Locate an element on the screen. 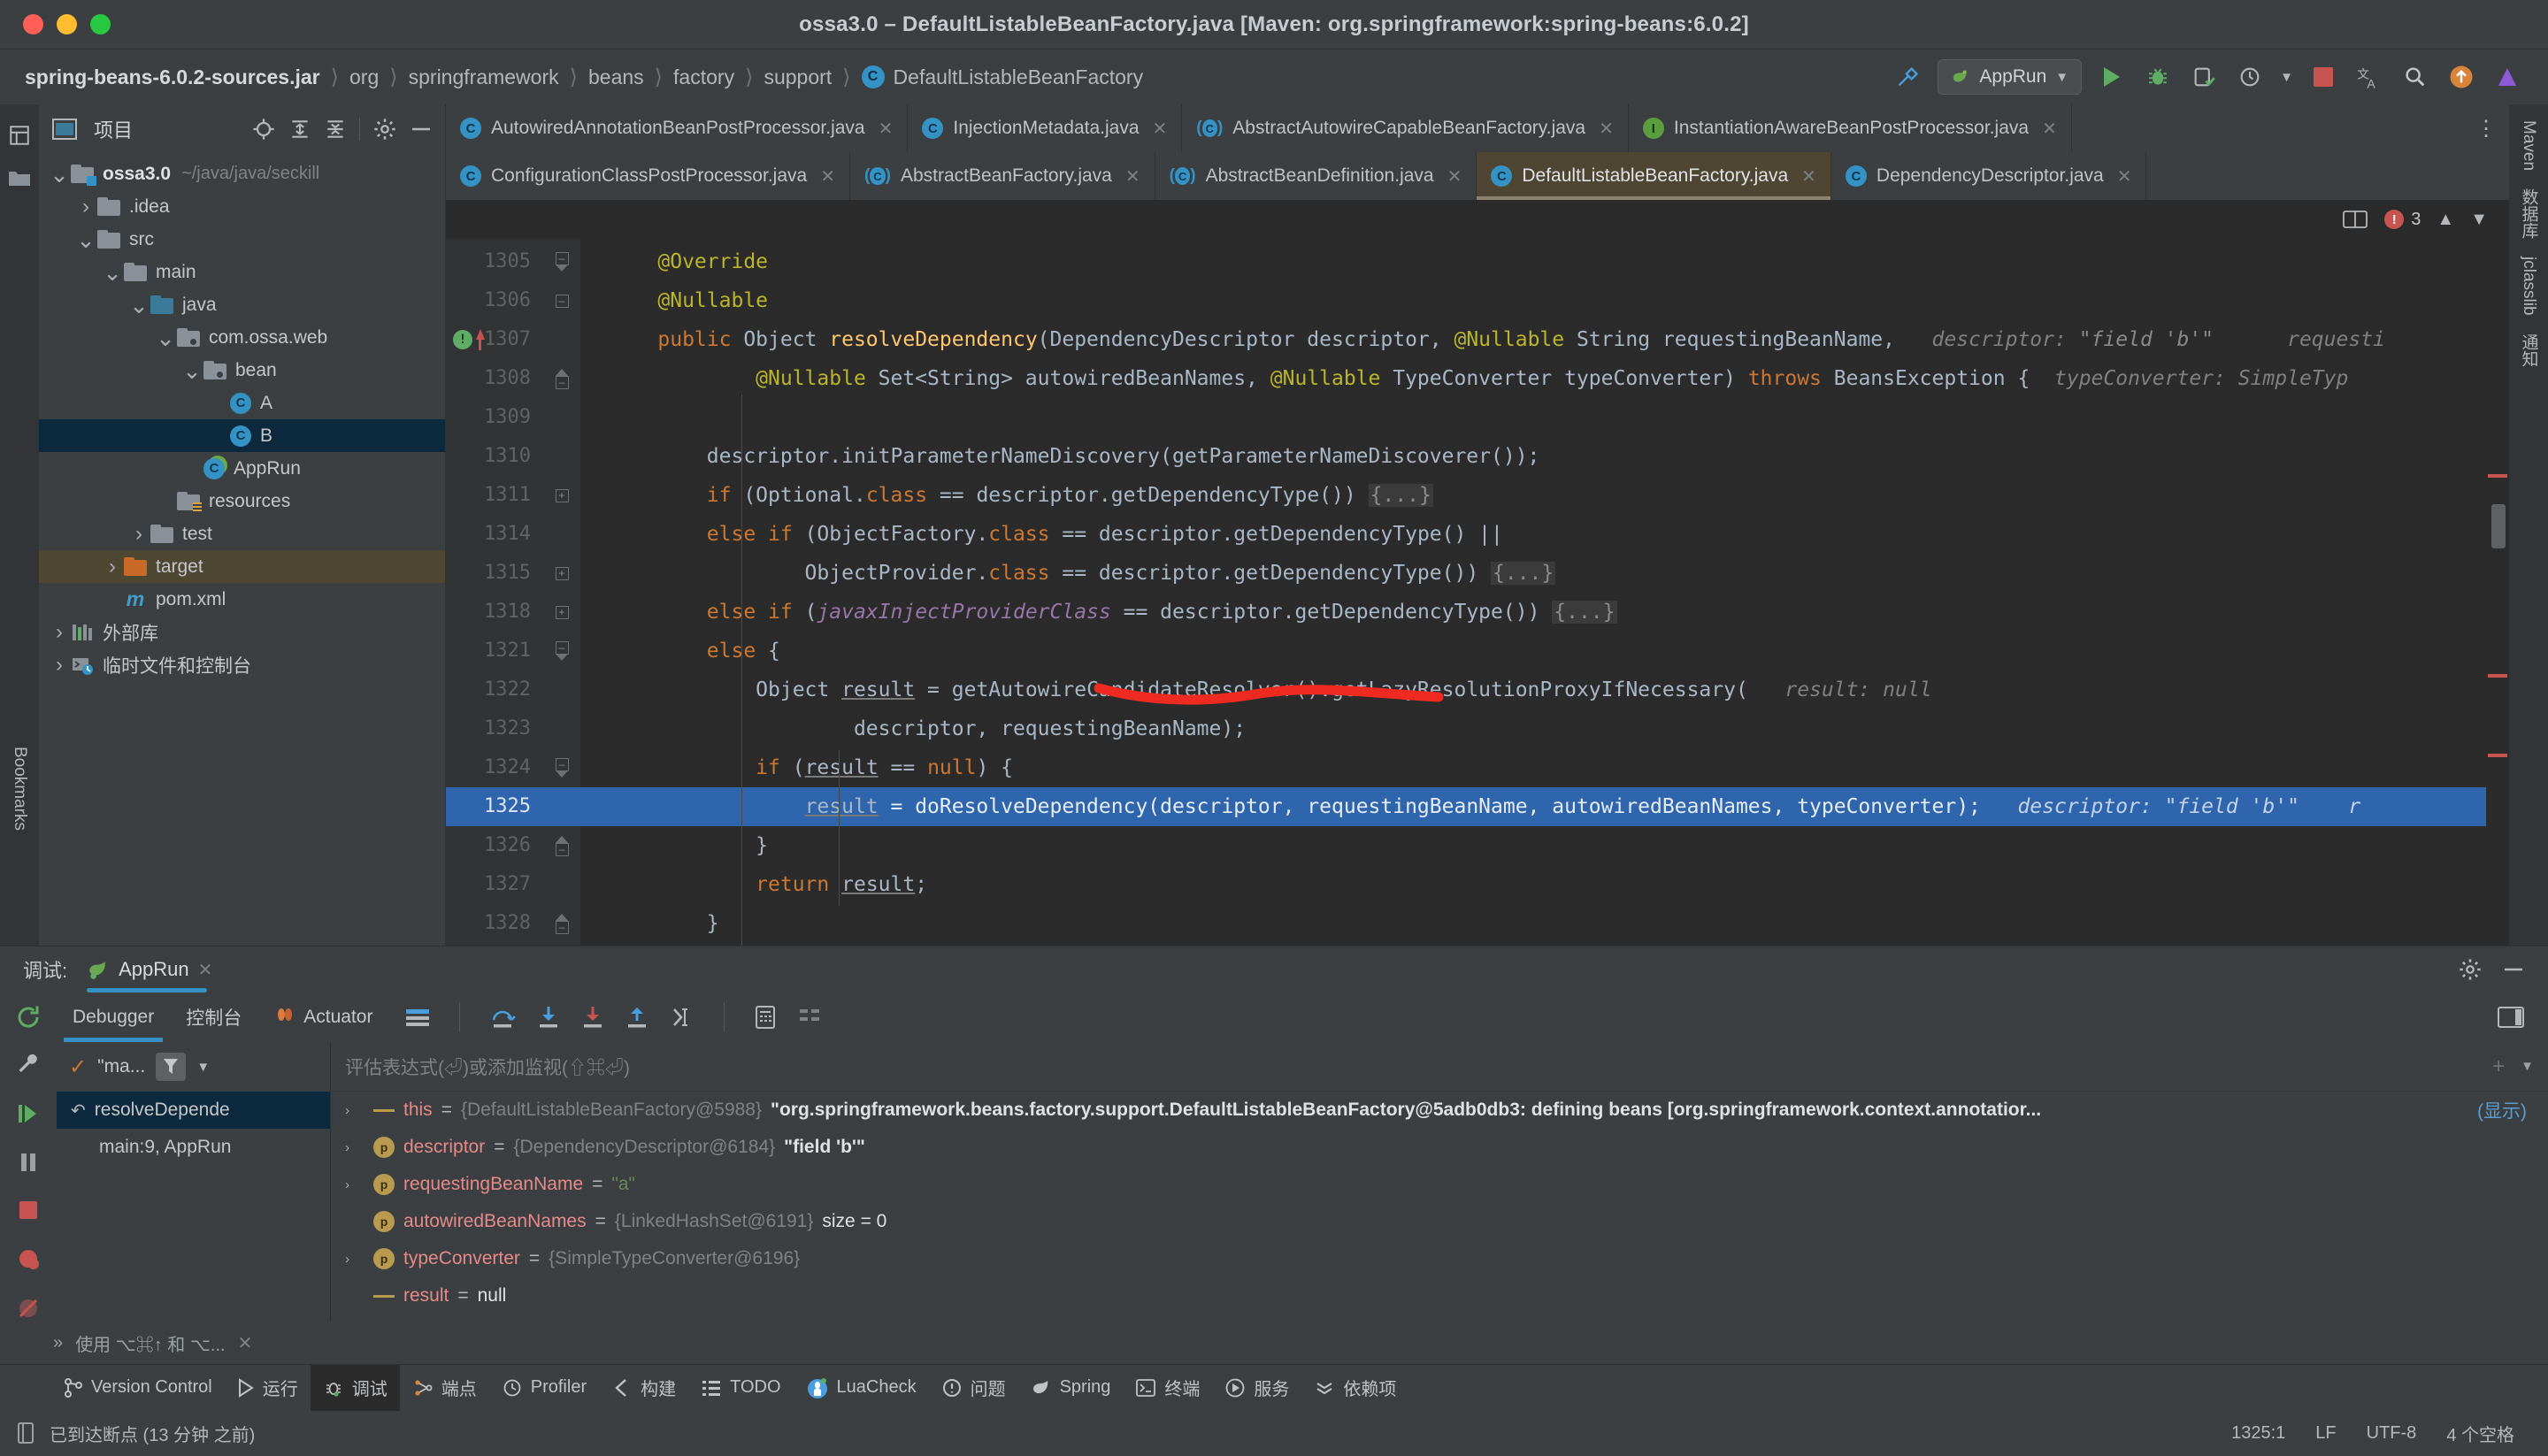 The height and width of the screenshot is (1456, 2548). tree-item-.idea: › .idea is located at coordinates (242, 206).